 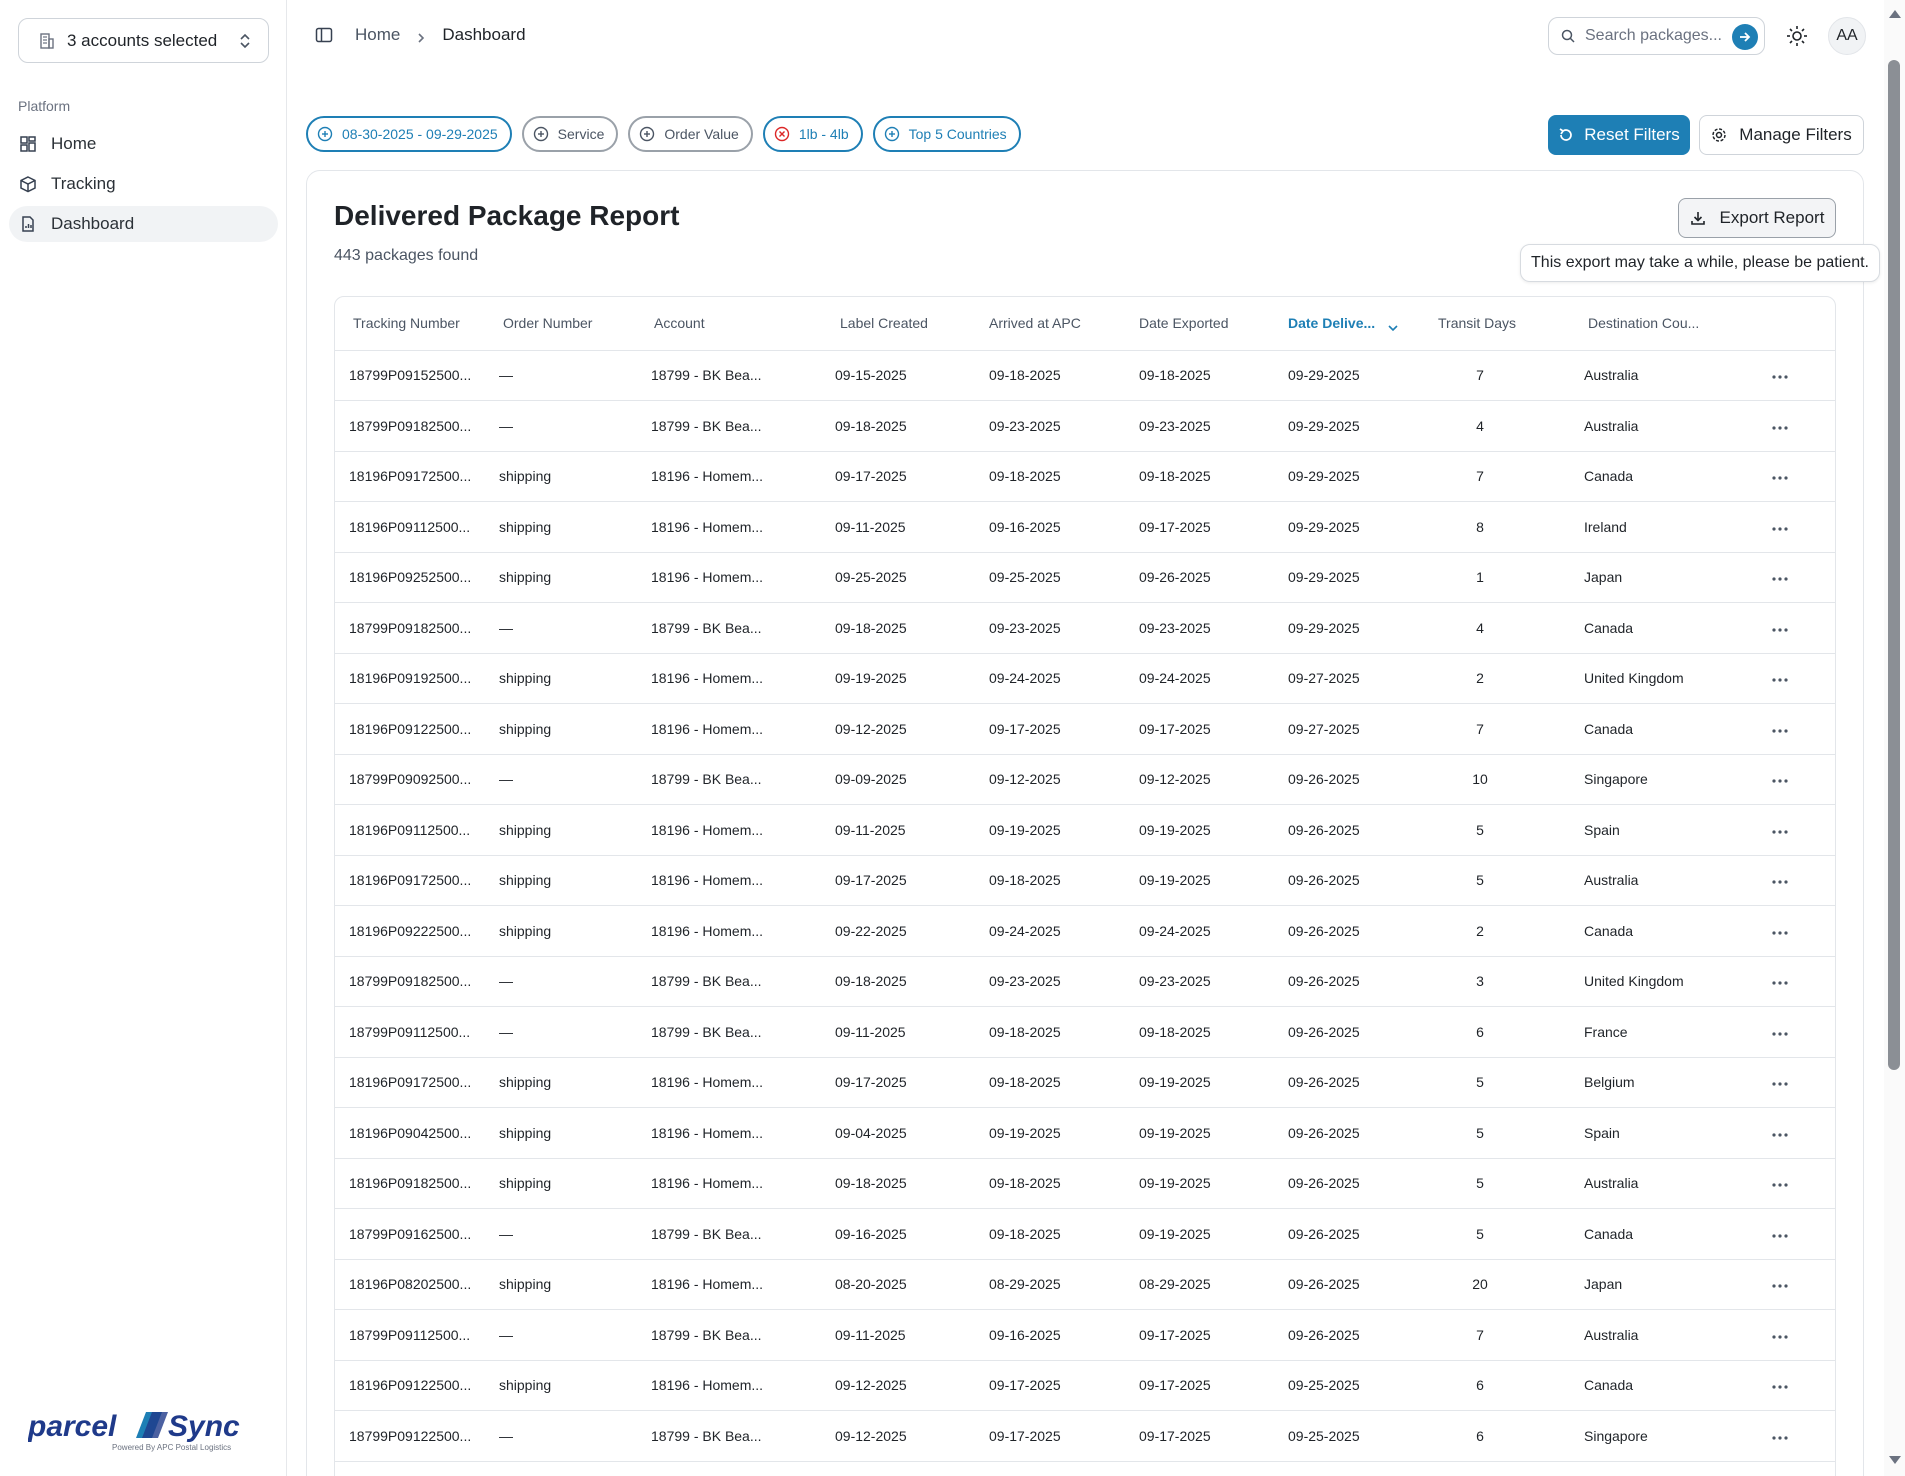 What do you see at coordinates (1787, 324) in the screenshot?
I see `col-actions` at bounding box center [1787, 324].